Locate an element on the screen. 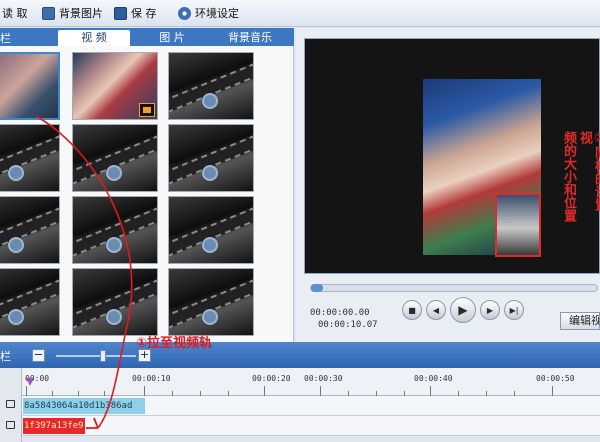  timeline-header: 栏 − + is located at coordinates (300, 355).